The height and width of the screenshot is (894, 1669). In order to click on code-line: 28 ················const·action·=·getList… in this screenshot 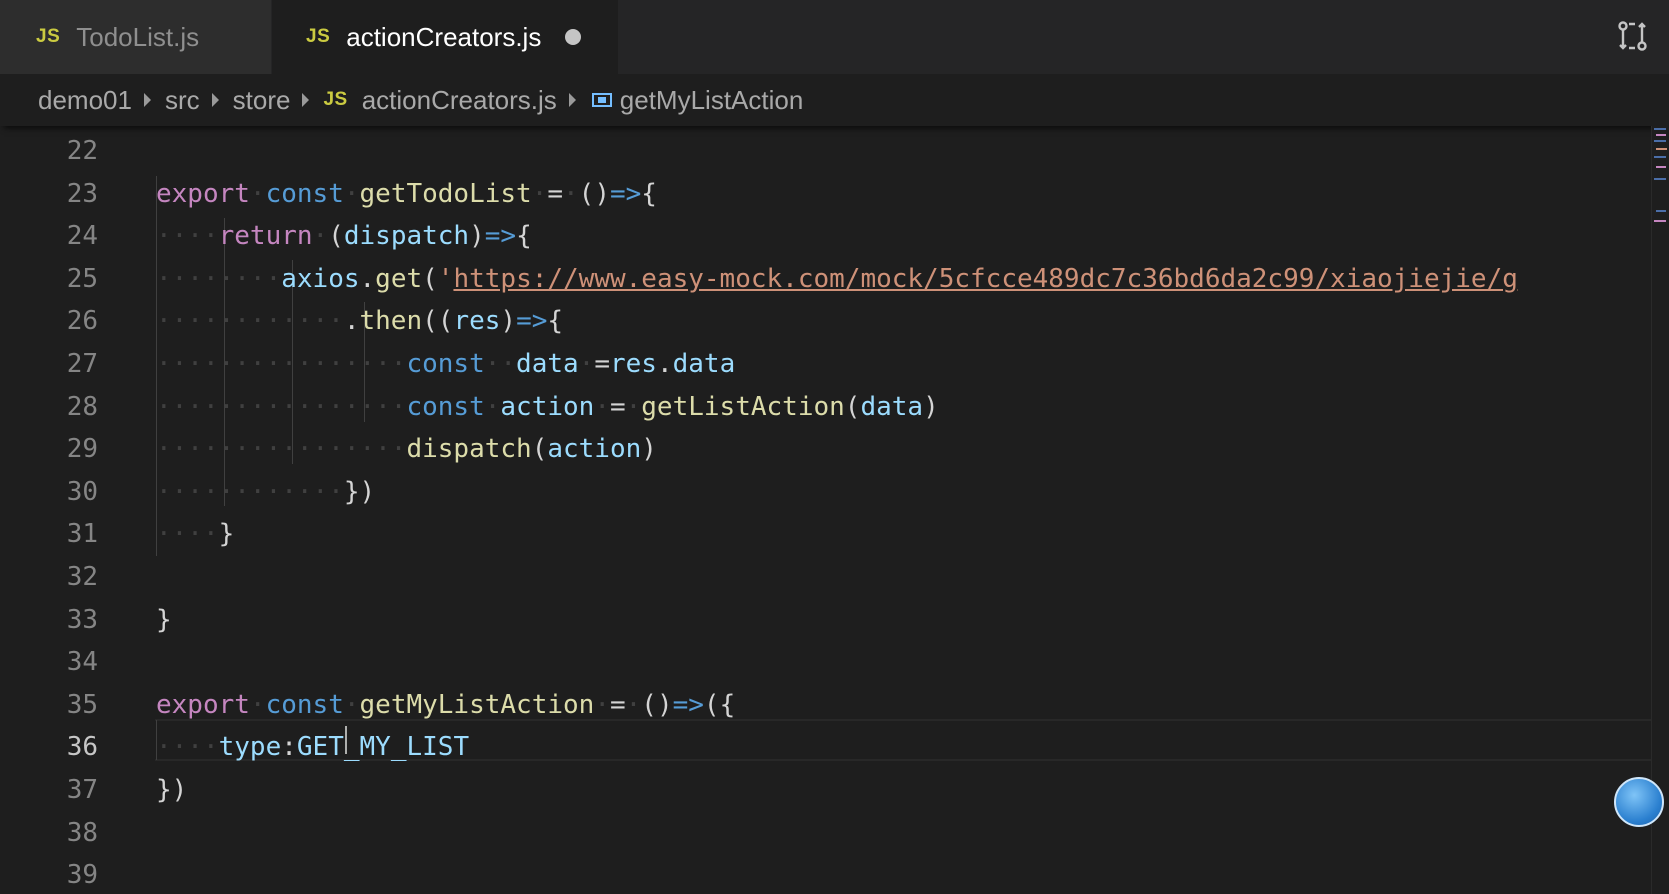, I will do `click(826, 407)`.